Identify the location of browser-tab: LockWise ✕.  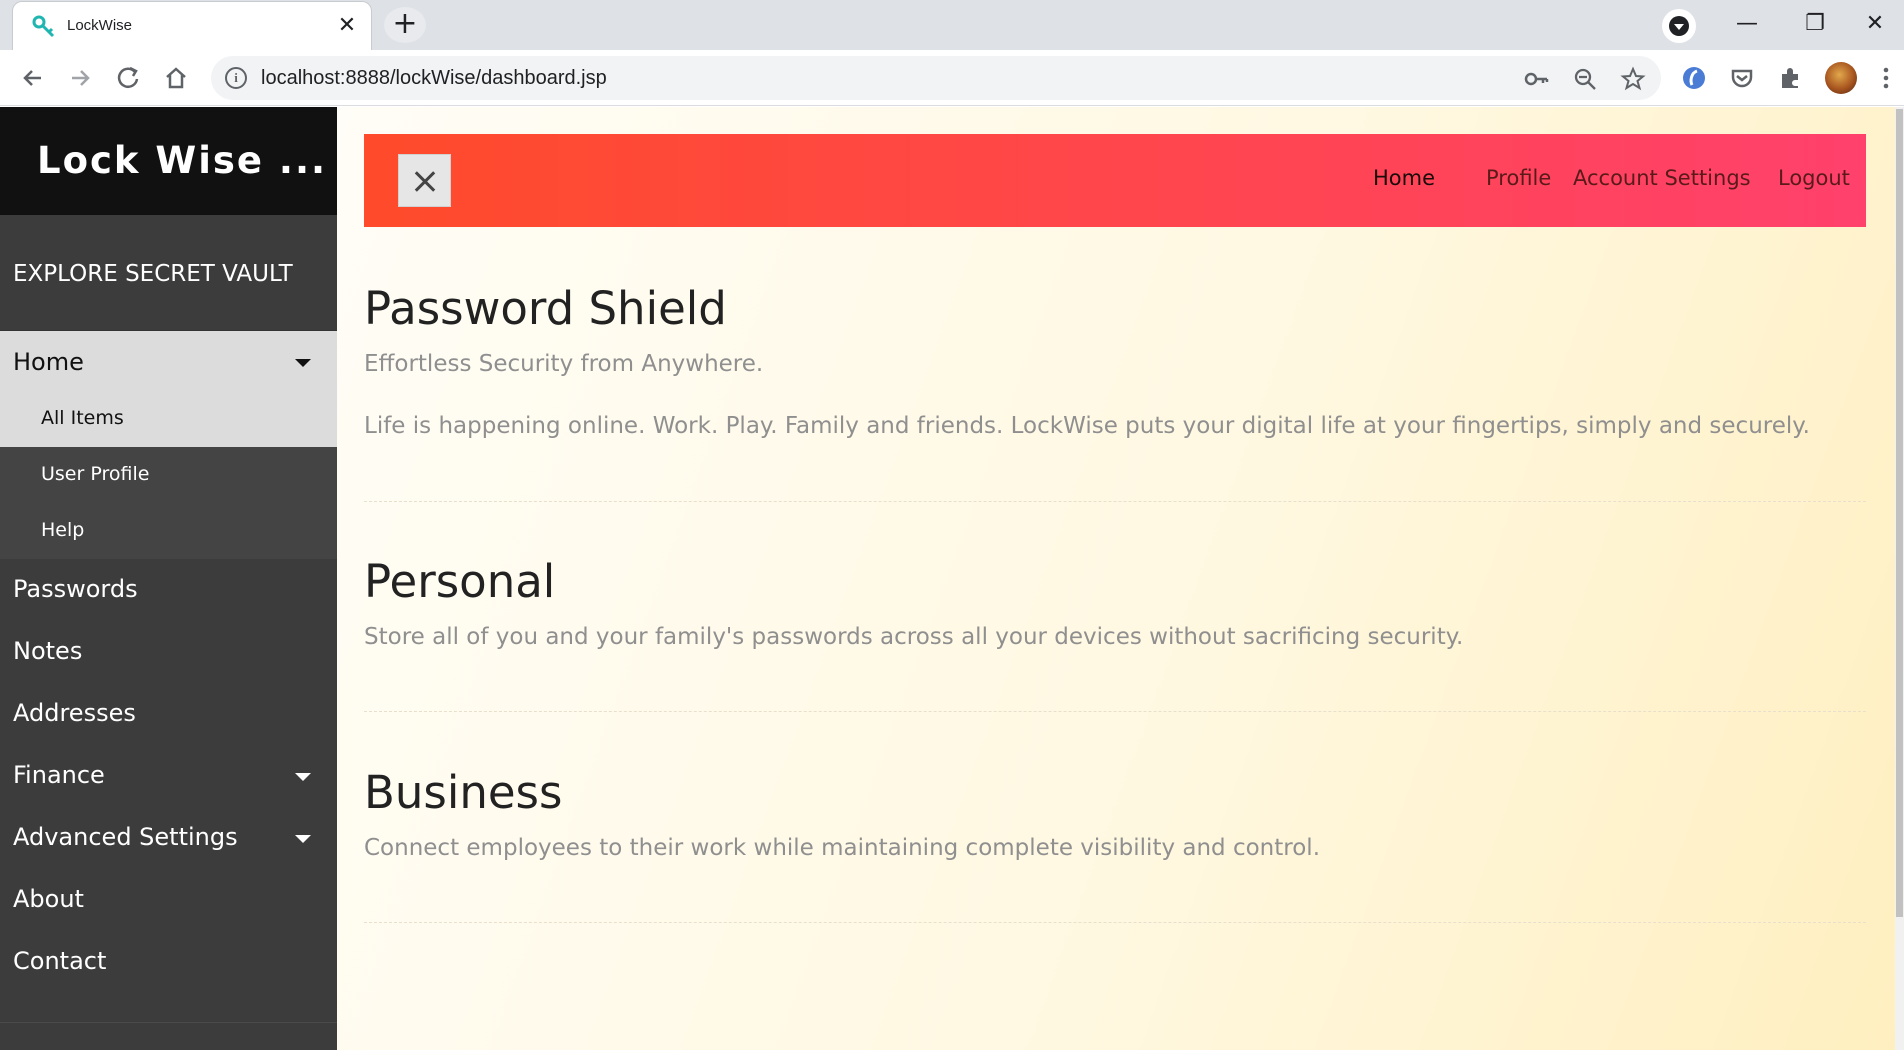
(192, 25).